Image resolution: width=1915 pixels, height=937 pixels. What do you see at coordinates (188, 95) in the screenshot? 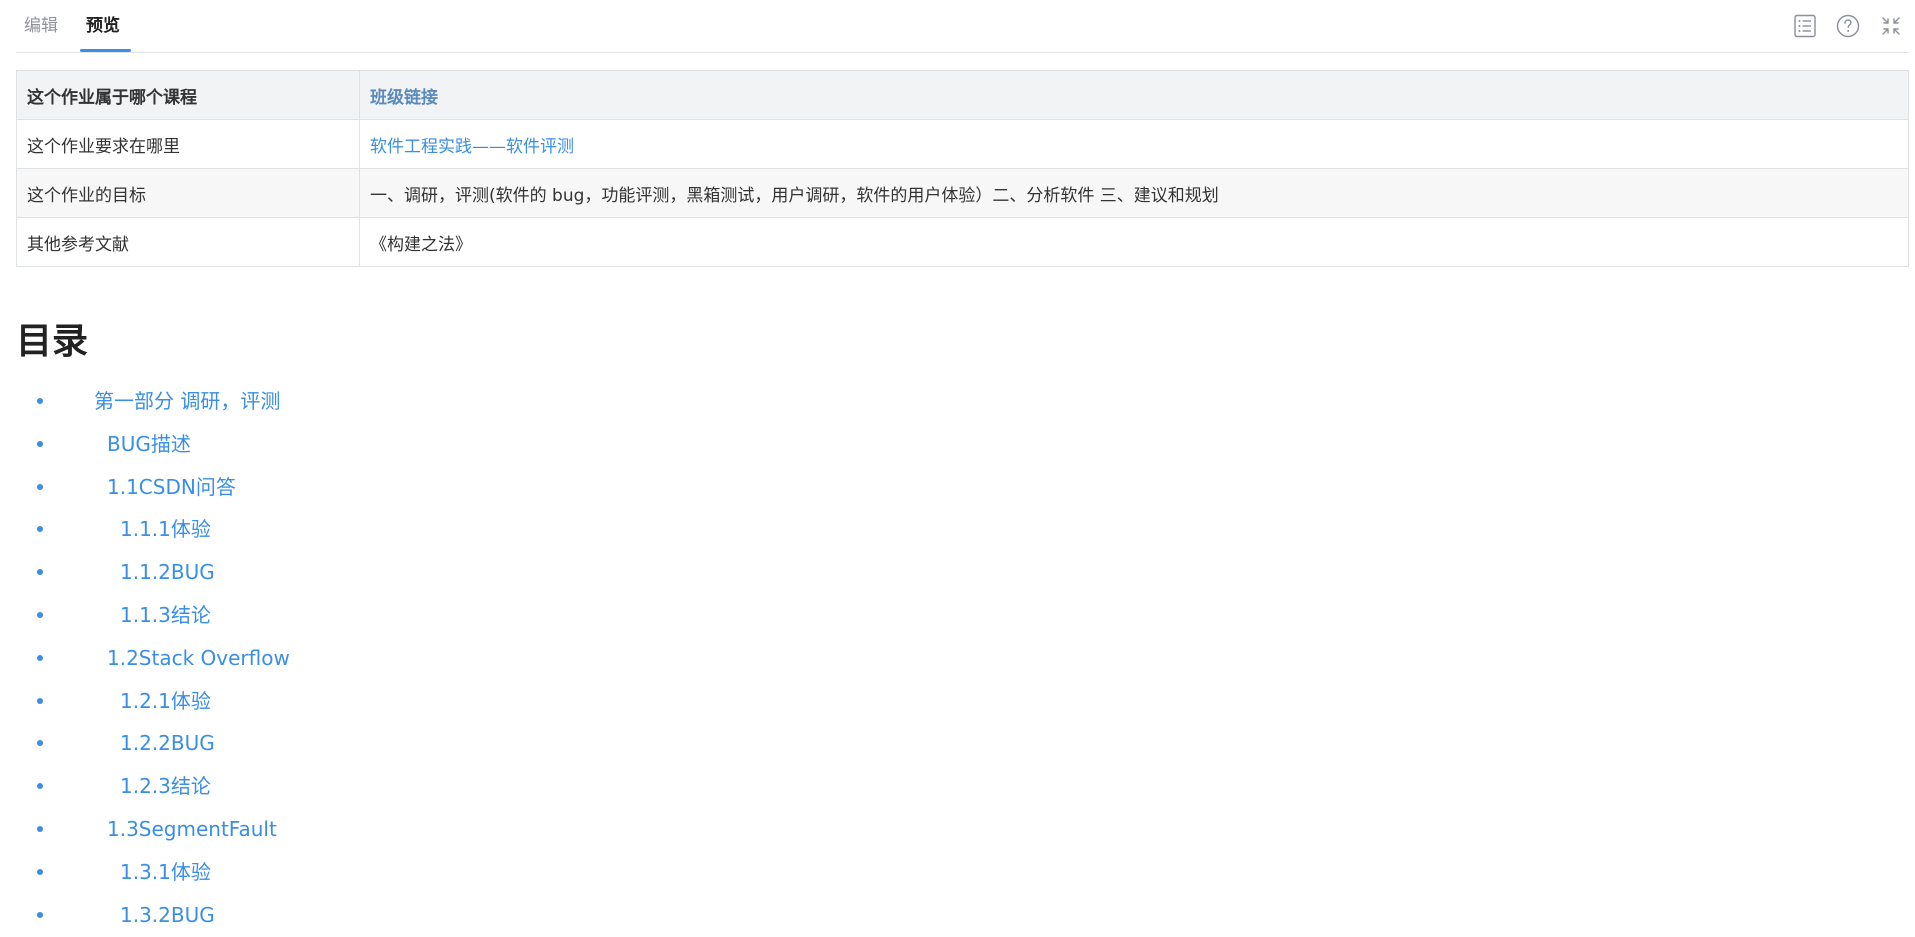
I see `table-cell-label: 这个作业属于哪个课程` at bounding box center [188, 95].